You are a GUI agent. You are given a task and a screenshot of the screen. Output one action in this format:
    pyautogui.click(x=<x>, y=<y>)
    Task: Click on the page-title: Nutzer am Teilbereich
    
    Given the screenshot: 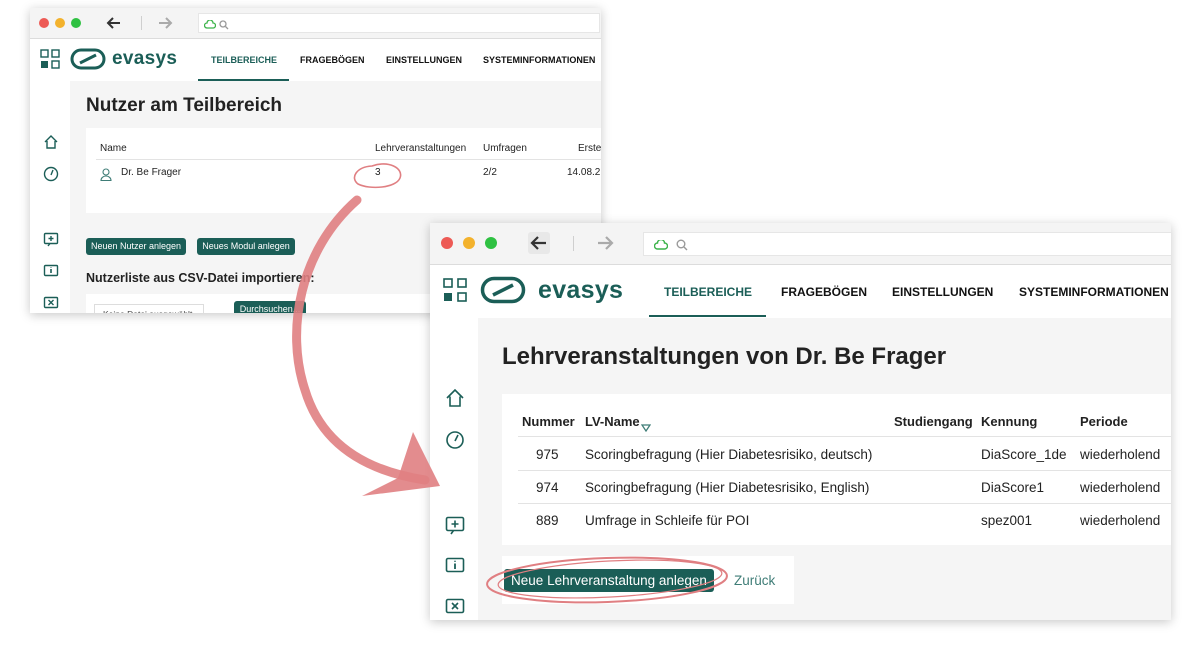 What is the action you would take?
    pyautogui.click(x=184, y=105)
    